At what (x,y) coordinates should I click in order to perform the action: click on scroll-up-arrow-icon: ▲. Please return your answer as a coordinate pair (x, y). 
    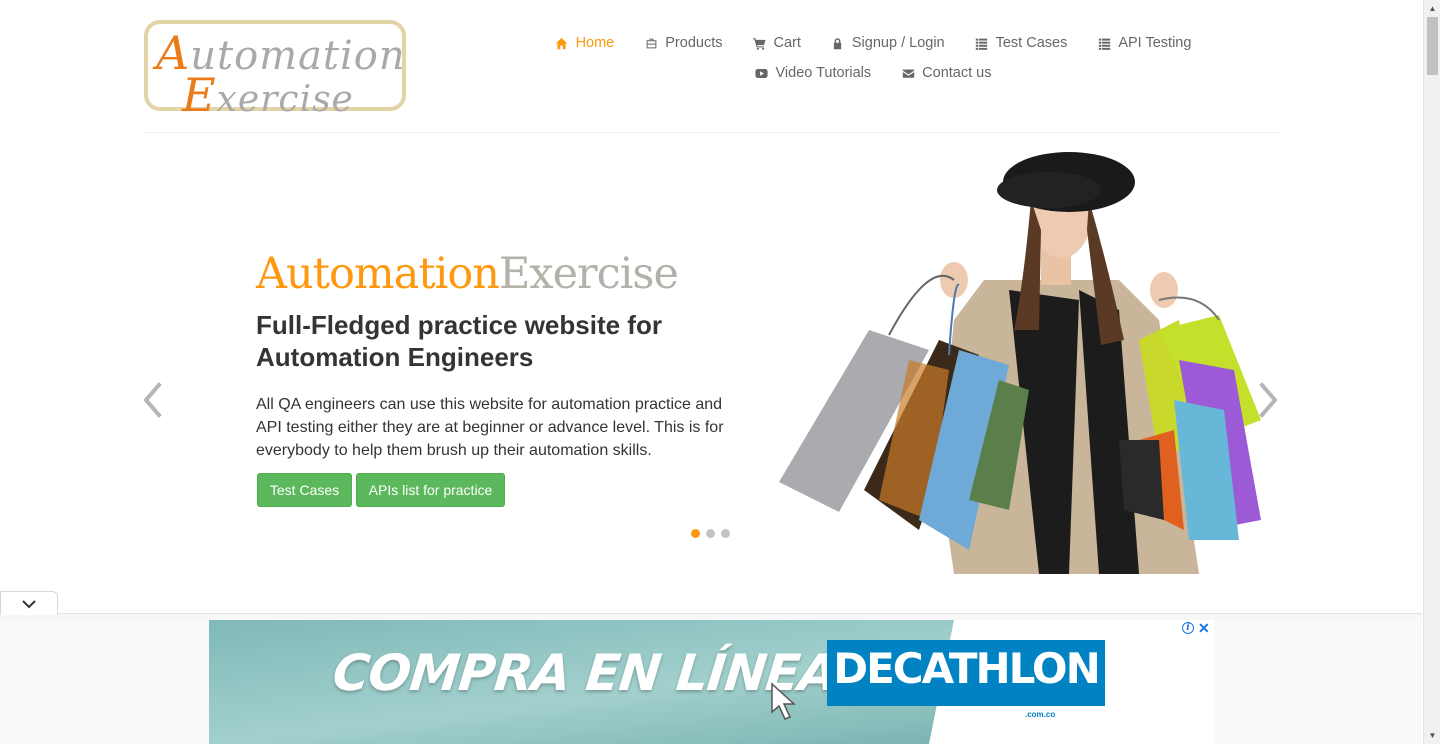
    Looking at the image, I should click on (1432, 8).